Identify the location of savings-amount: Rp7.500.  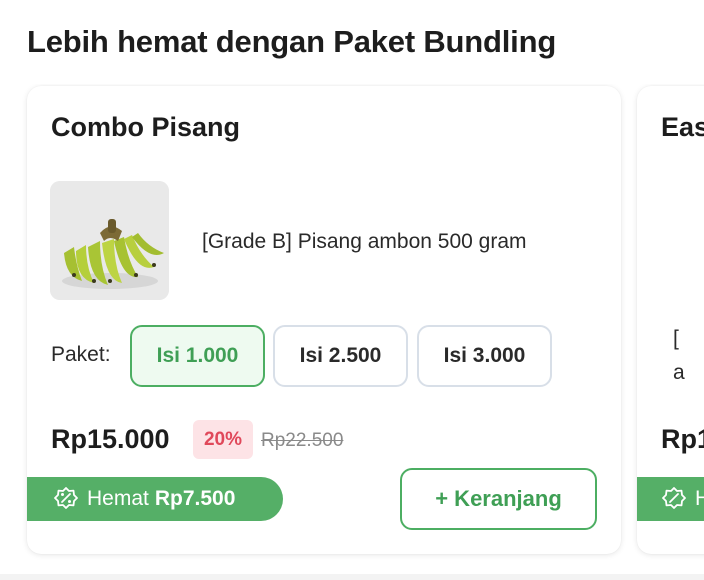
(195, 498).